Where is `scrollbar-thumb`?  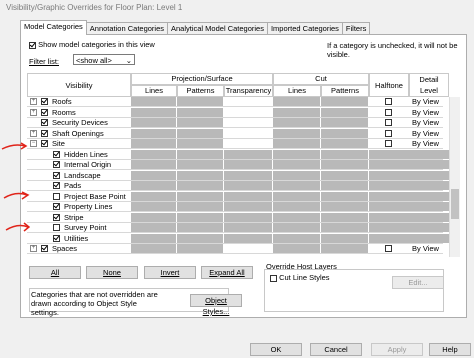
scrollbar-thumb is located at coordinates (455, 204).